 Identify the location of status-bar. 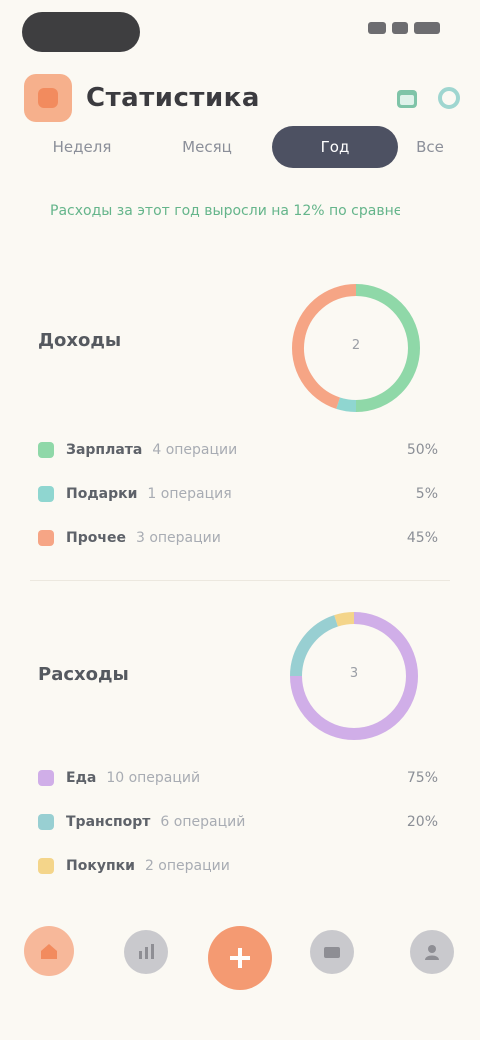
(240, 32).